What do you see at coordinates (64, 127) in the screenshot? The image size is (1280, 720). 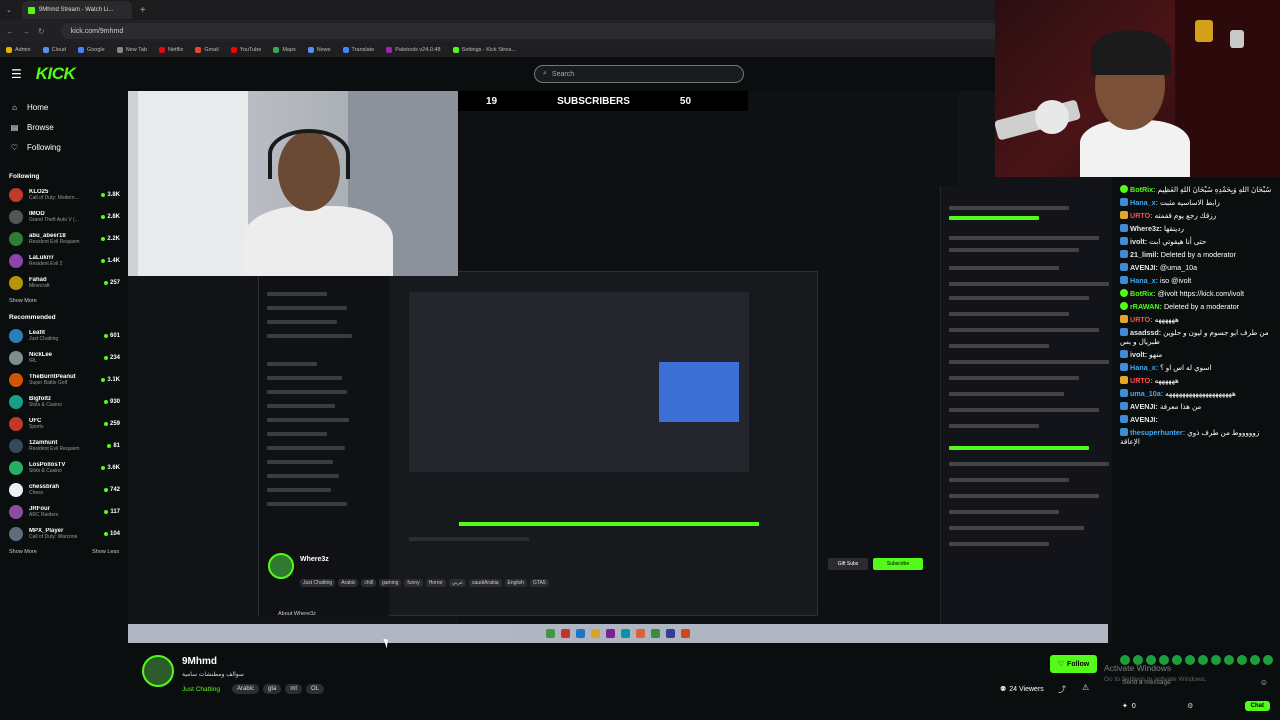 I see `nav-browse: ▤ Browse` at bounding box center [64, 127].